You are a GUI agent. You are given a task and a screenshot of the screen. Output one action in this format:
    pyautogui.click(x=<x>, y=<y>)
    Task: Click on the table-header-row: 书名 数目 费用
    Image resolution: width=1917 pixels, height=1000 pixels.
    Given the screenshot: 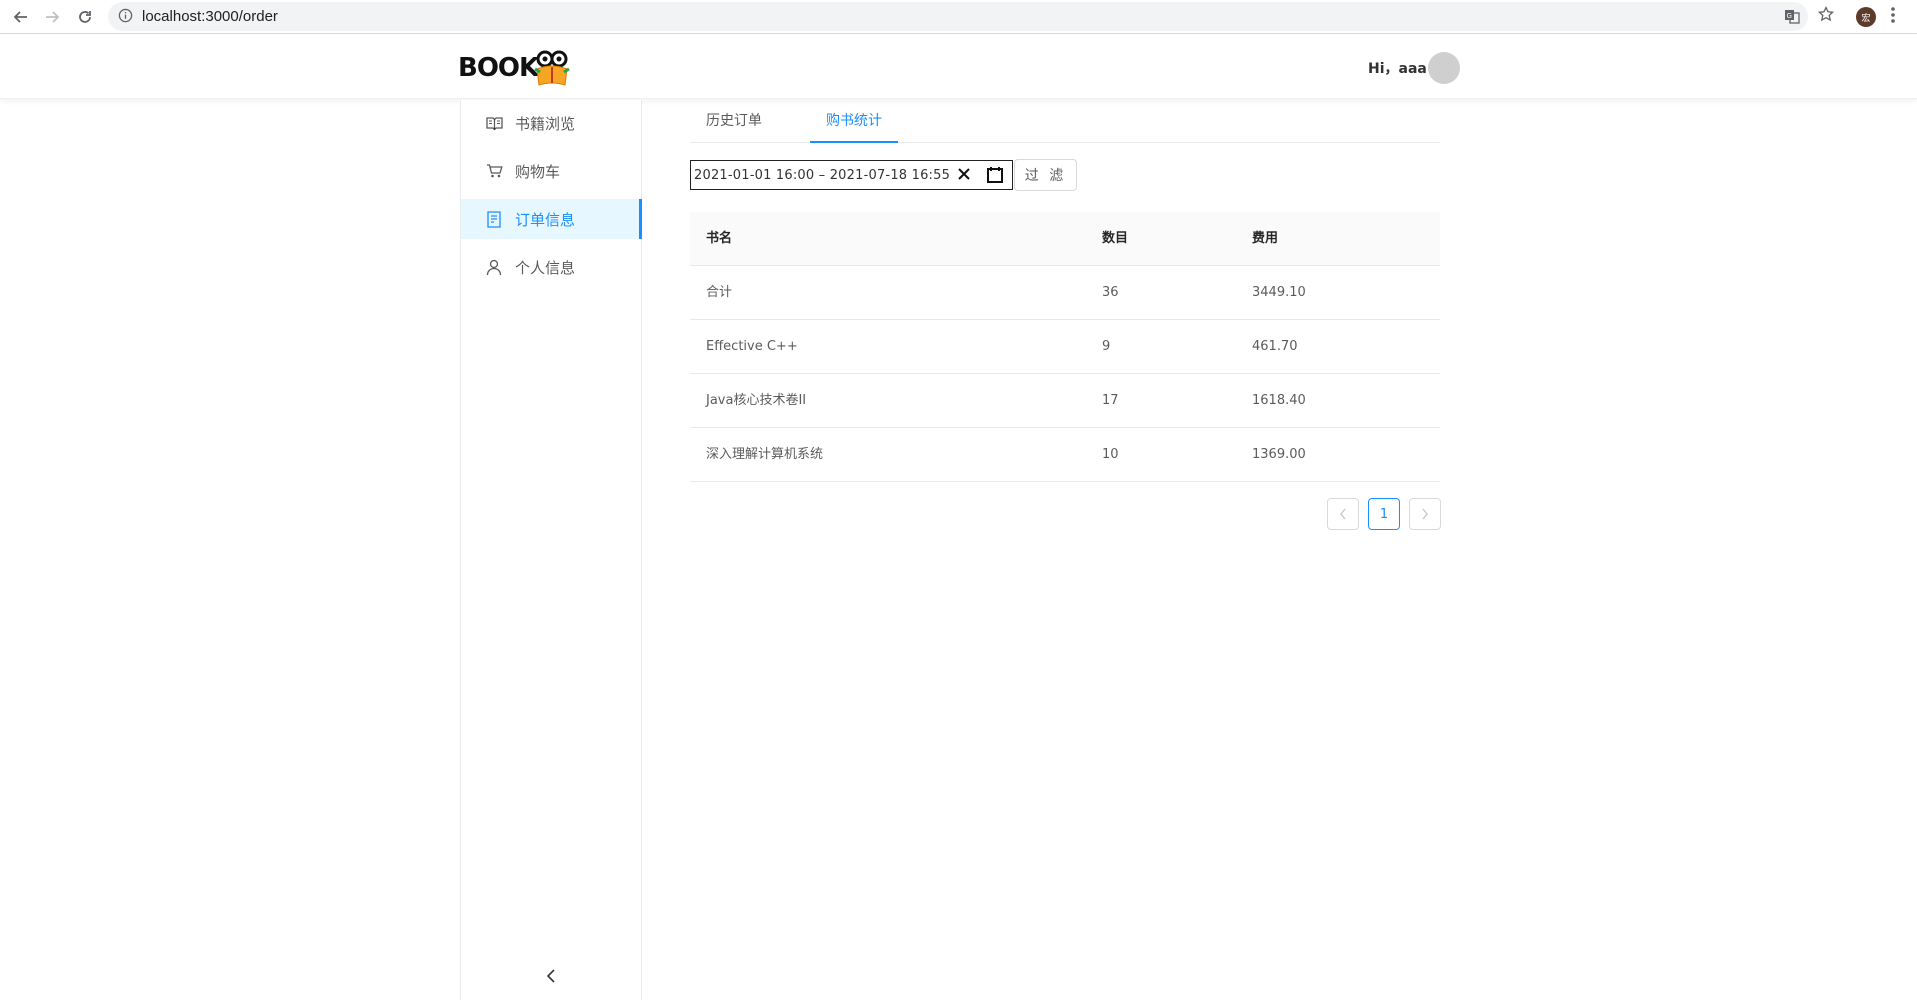 What is the action you would take?
    pyautogui.click(x=1065, y=239)
    